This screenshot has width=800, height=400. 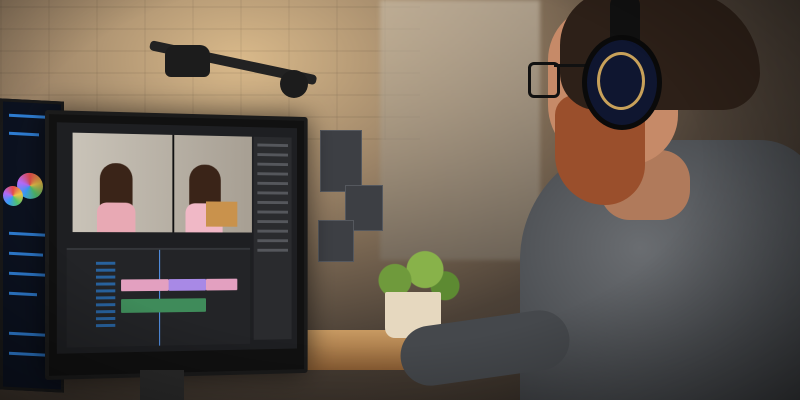 What do you see at coordinates (294, 84) in the screenshot?
I see `desk-lamp-joint` at bounding box center [294, 84].